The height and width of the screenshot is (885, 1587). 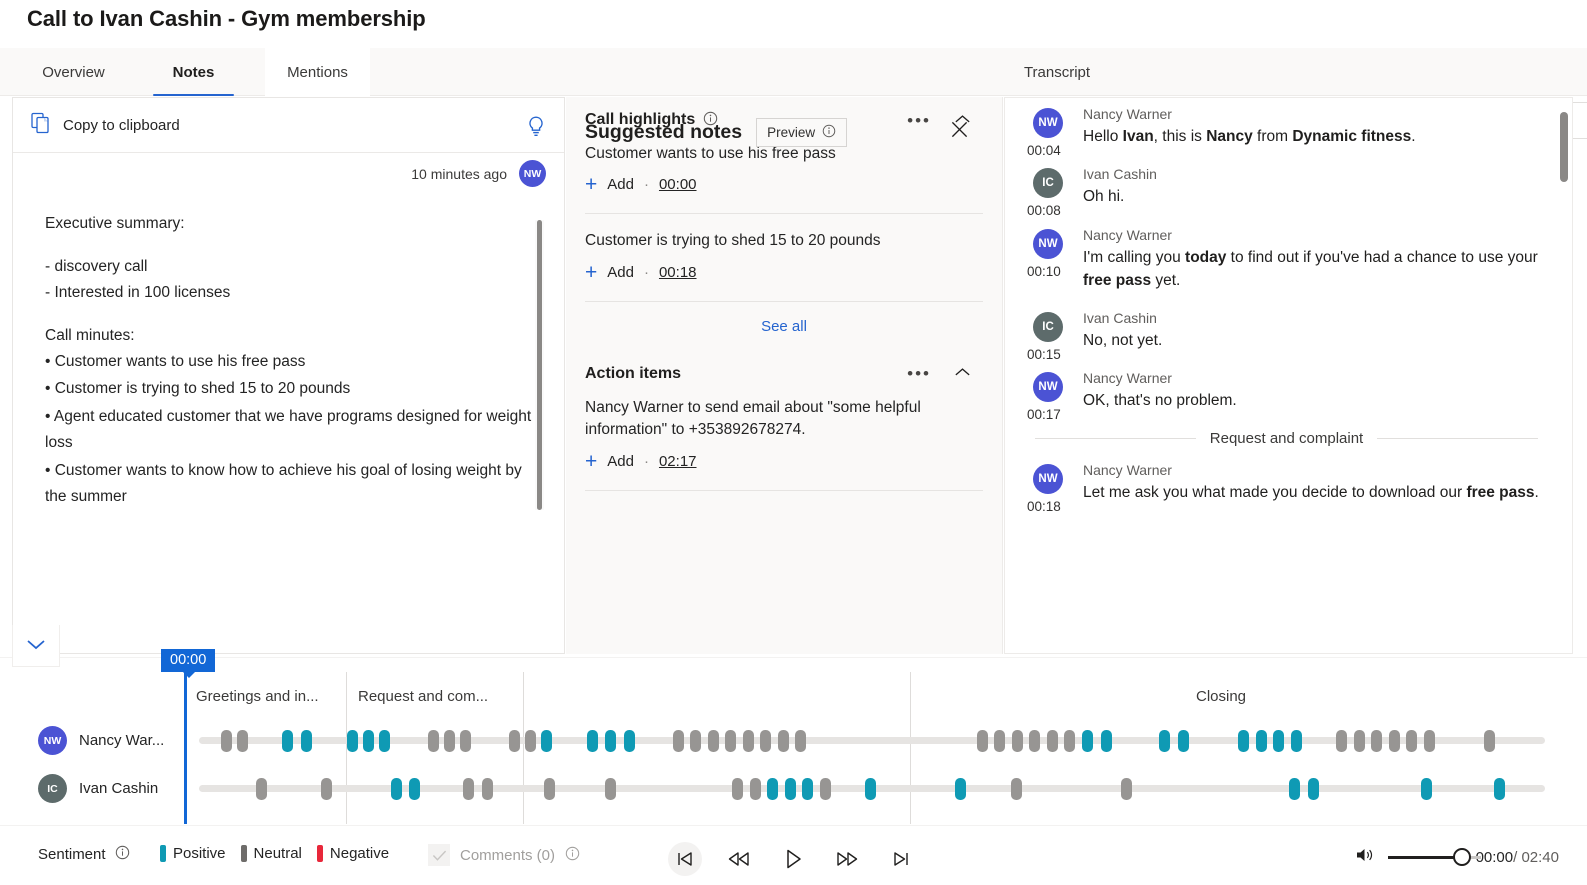 I want to click on lightbulb-icon, so click(x=536, y=128).